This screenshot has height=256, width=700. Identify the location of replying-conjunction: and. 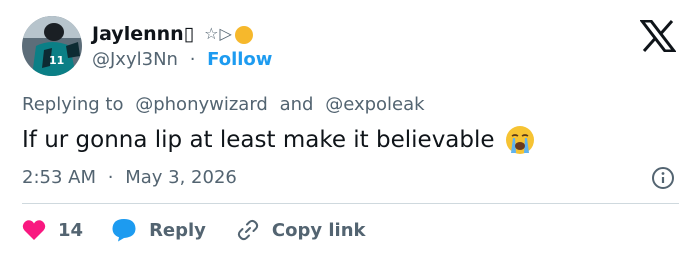
(296, 104).